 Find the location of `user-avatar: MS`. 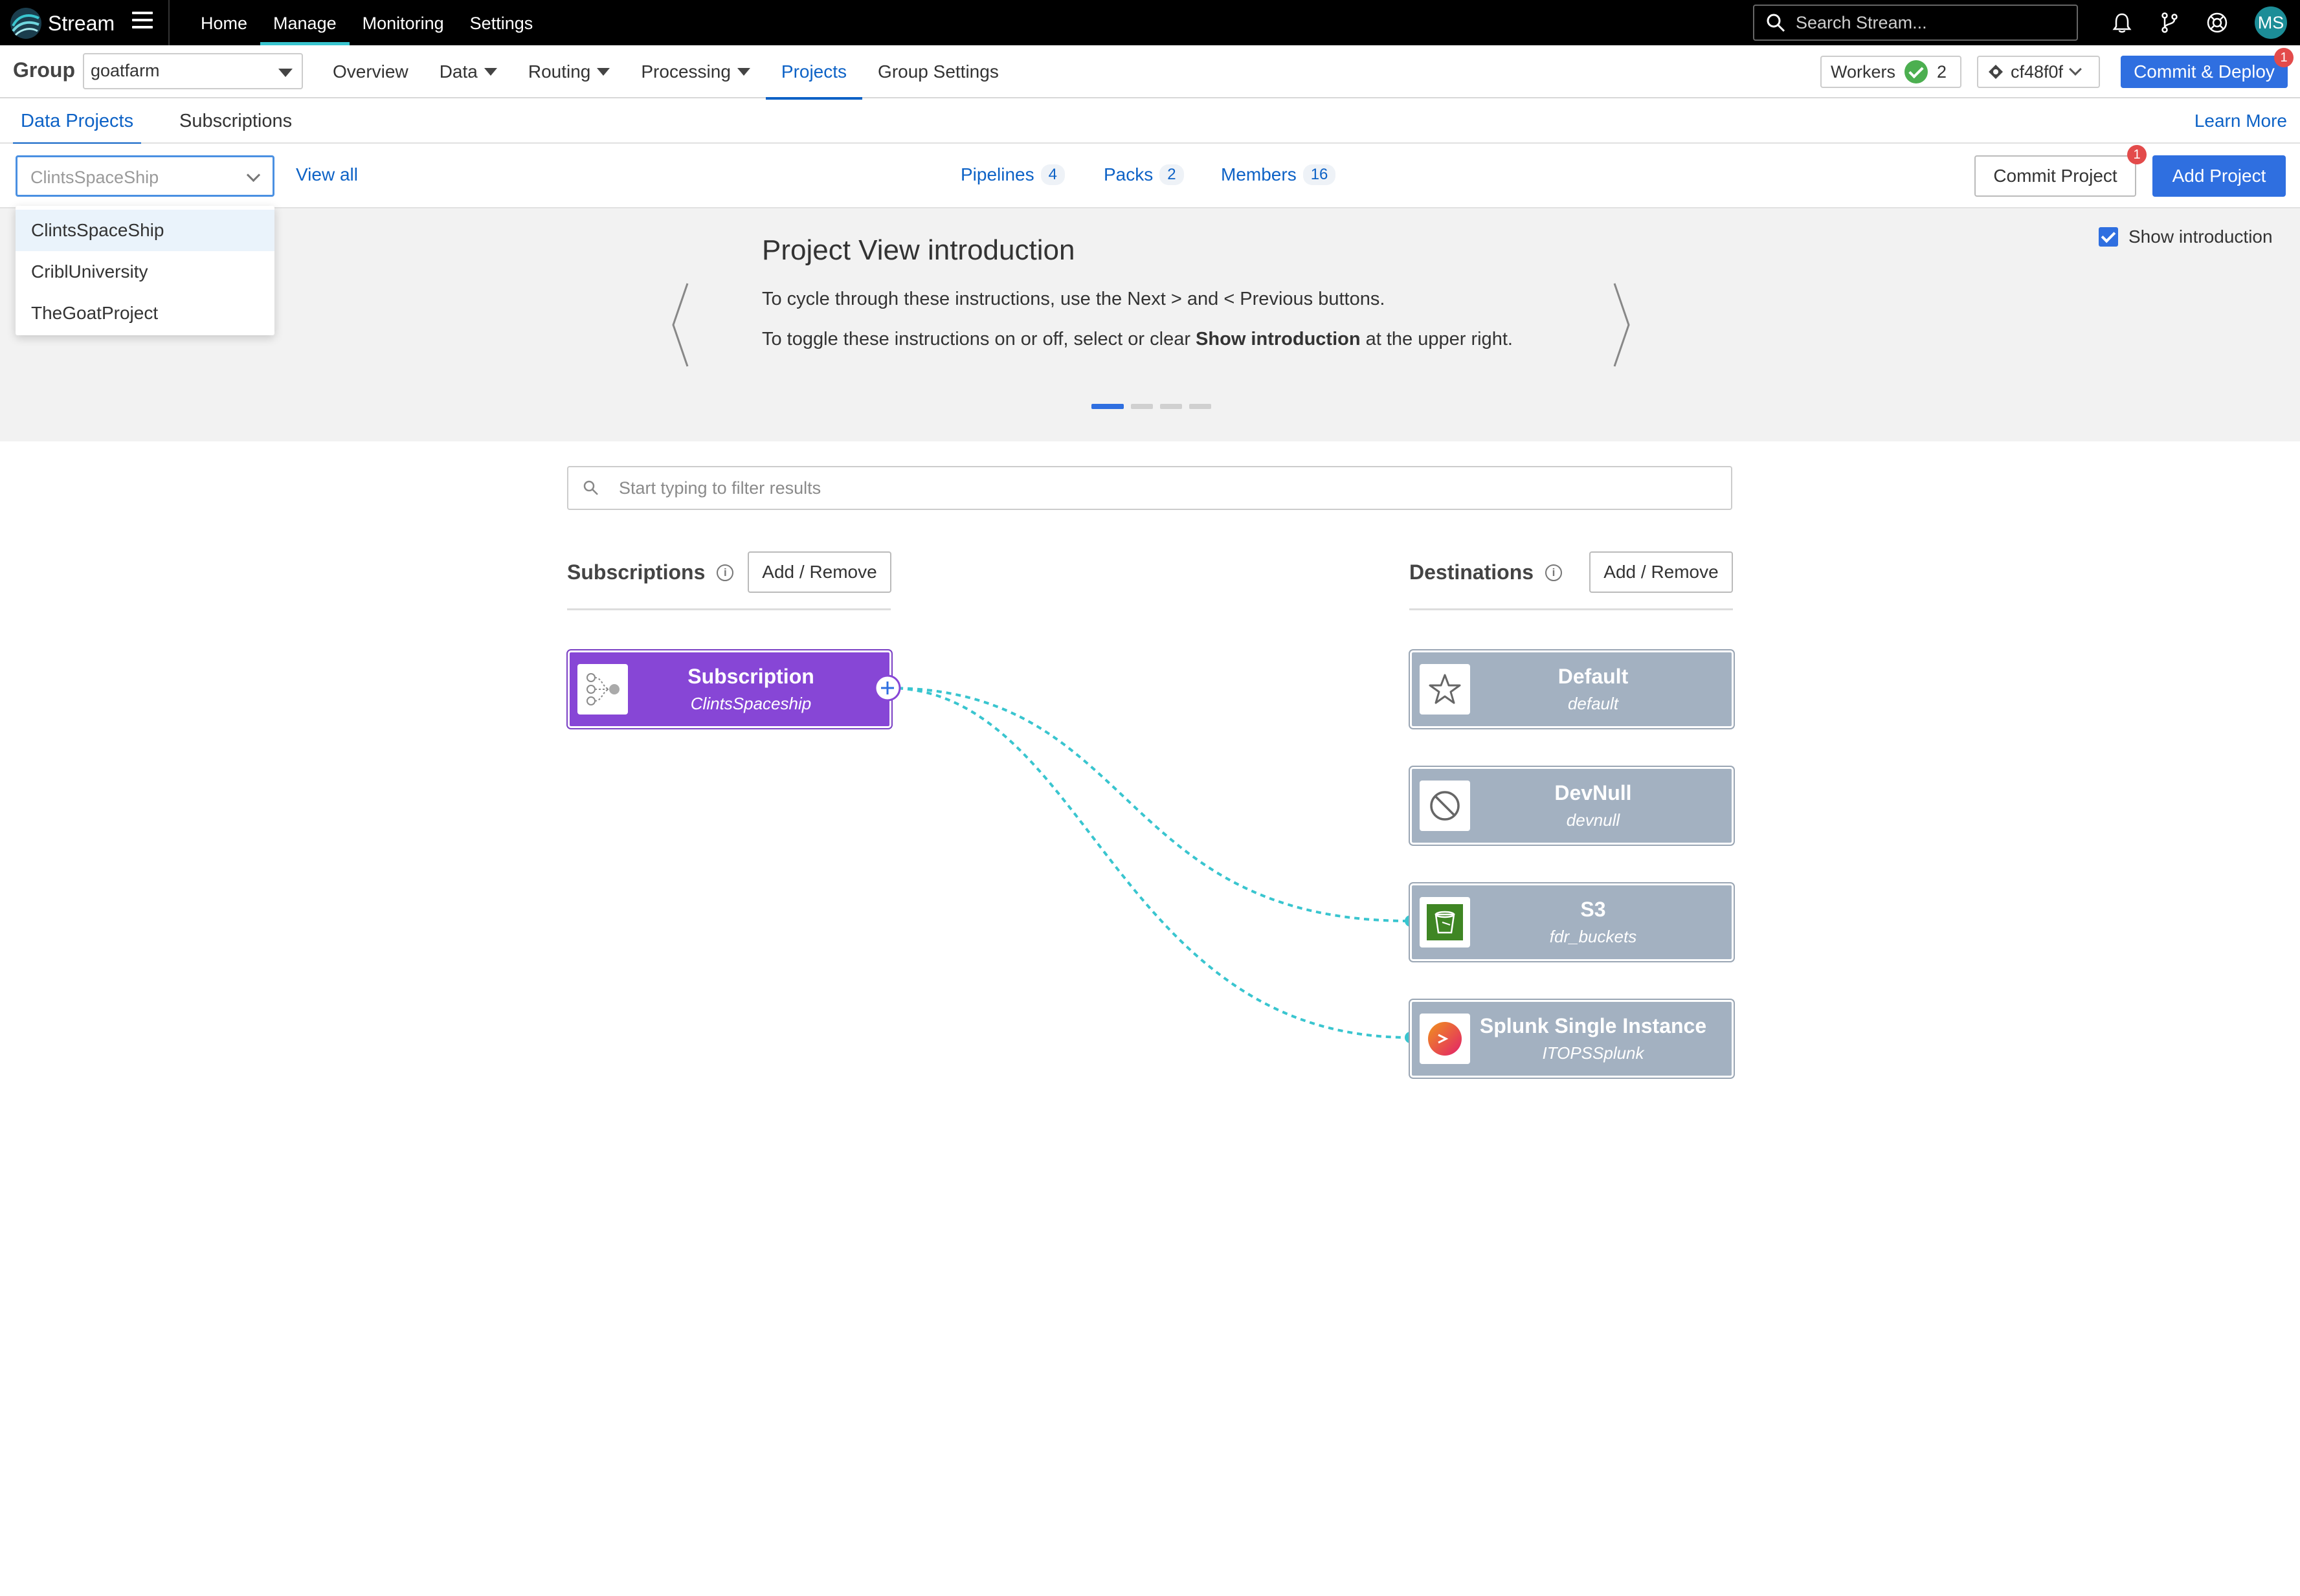

user-avatar: MS is located at coordinates (2271, 22).